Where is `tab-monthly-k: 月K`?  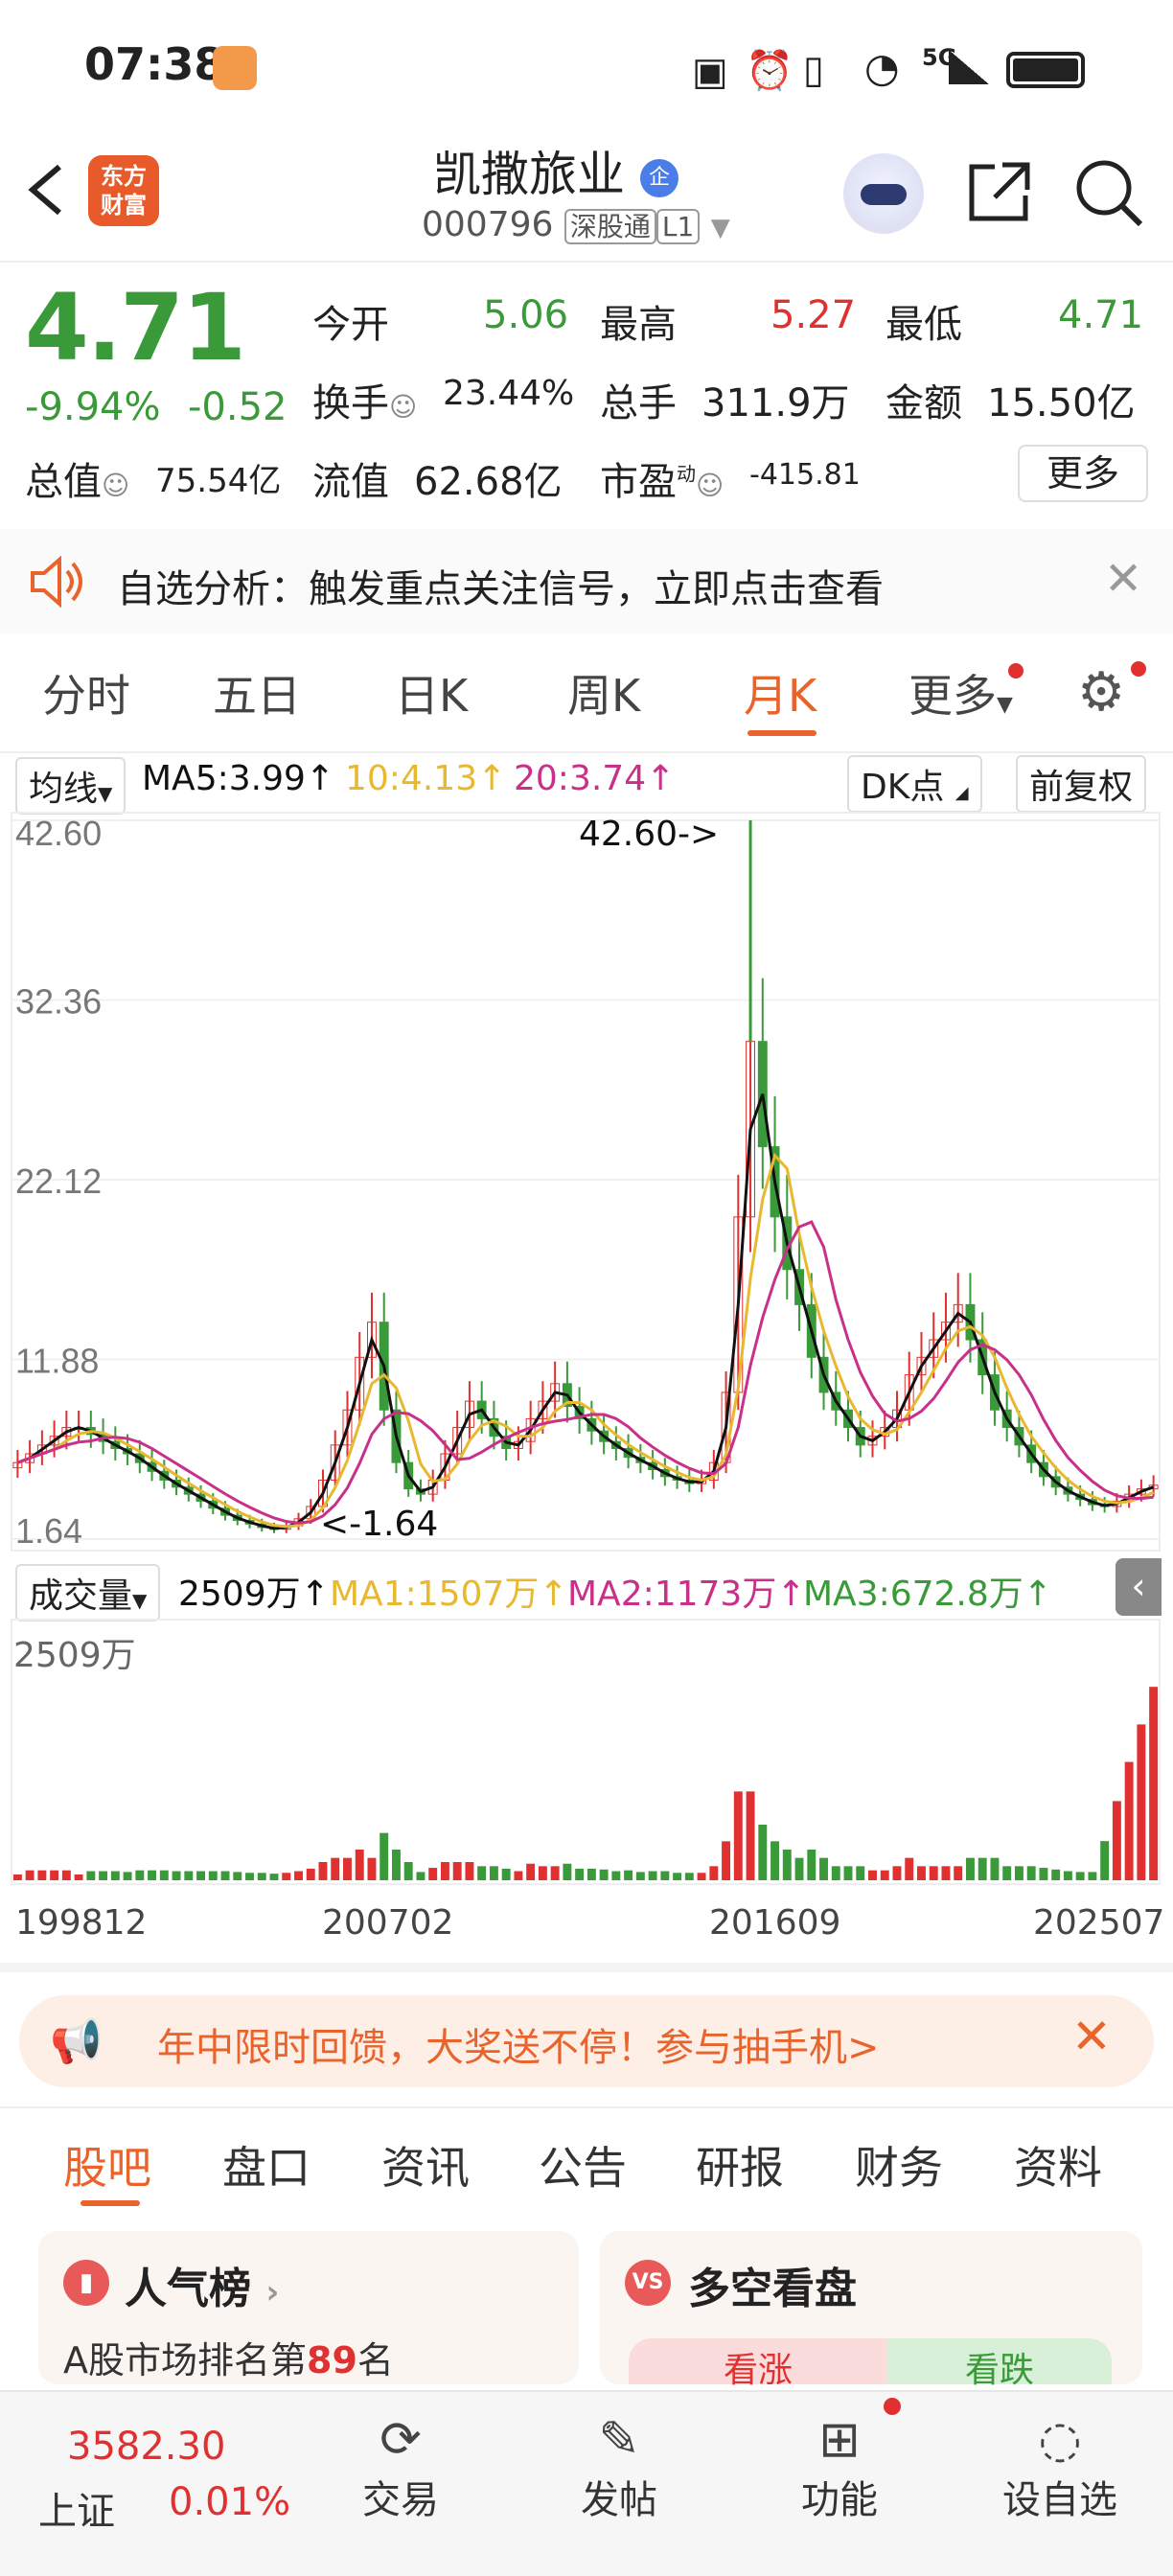
tab-monthly-k: 月K is located at coordinates (780, 692).